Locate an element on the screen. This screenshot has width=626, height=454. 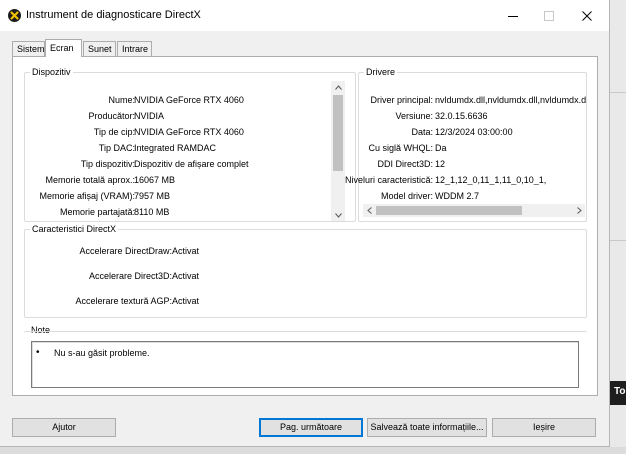
driver-label-version: Versiune: is located at coordinates (414, 116).